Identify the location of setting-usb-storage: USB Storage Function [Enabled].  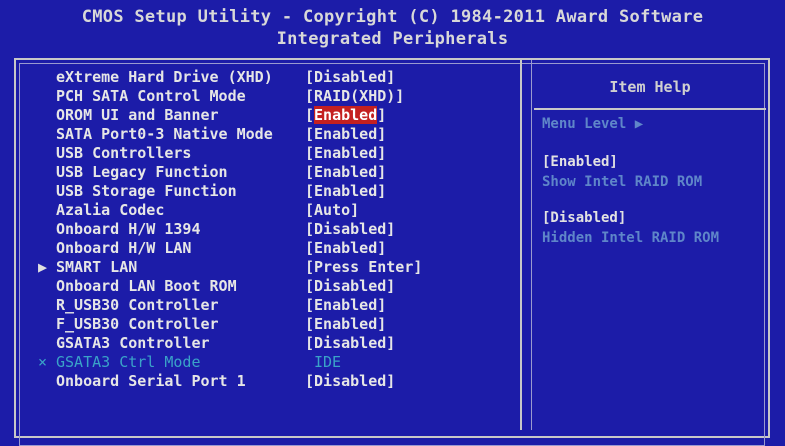
(278, 191).